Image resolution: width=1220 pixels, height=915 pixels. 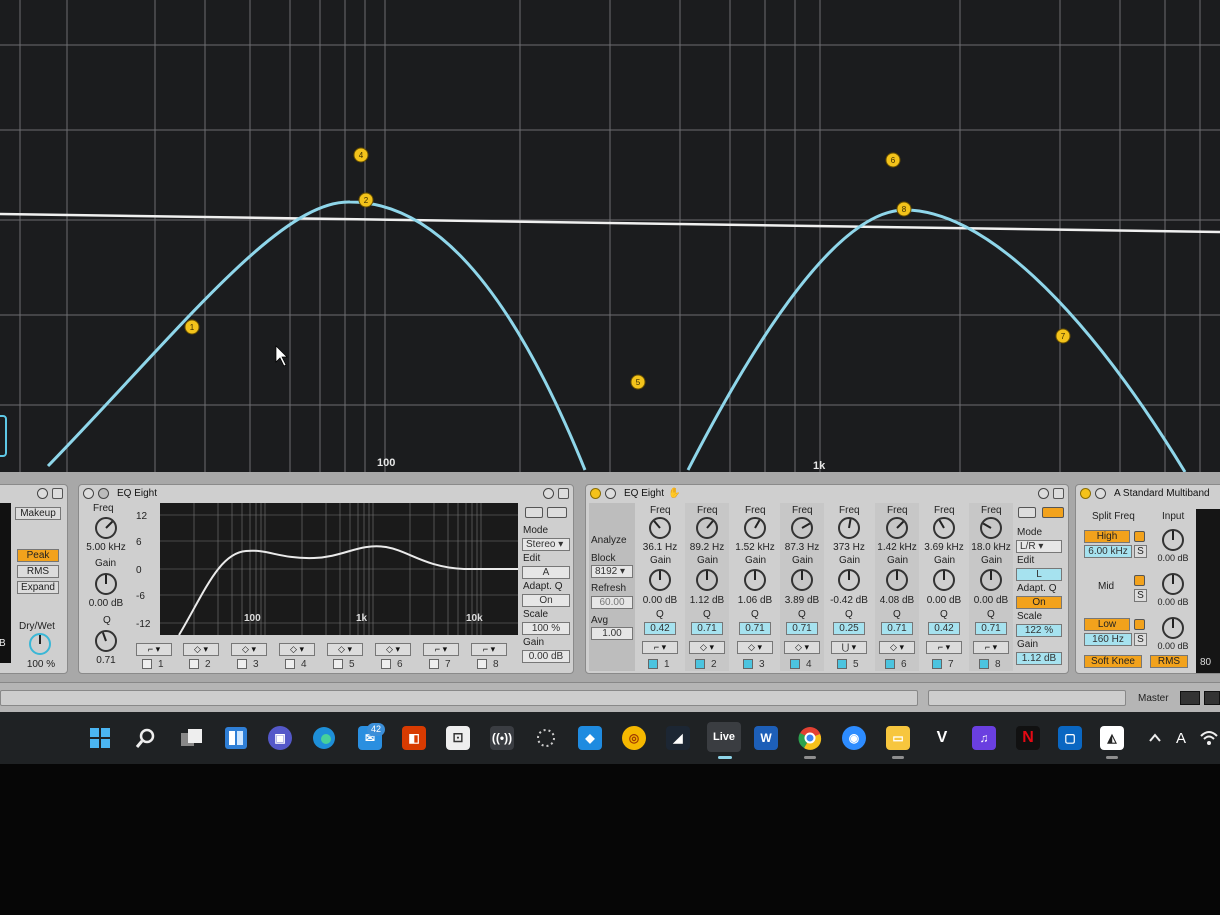 What do you see at coordinates (766, 738) in the screenshot?
I see `word-icon: W` at bounding box center [766, 738].